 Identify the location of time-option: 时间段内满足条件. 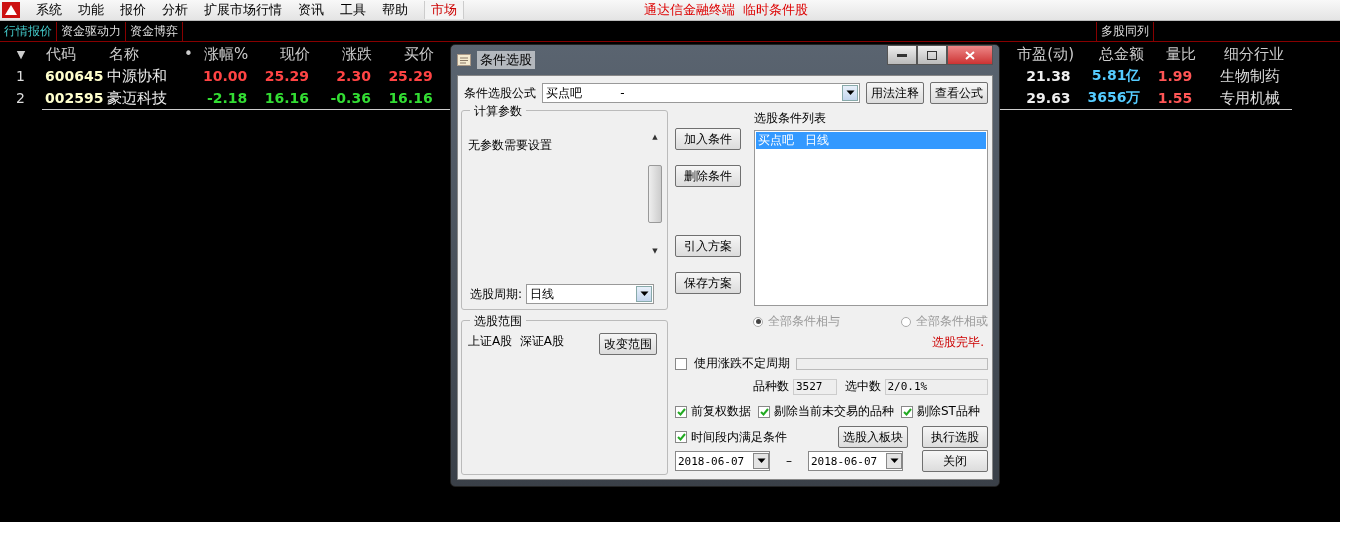
(731, 437).